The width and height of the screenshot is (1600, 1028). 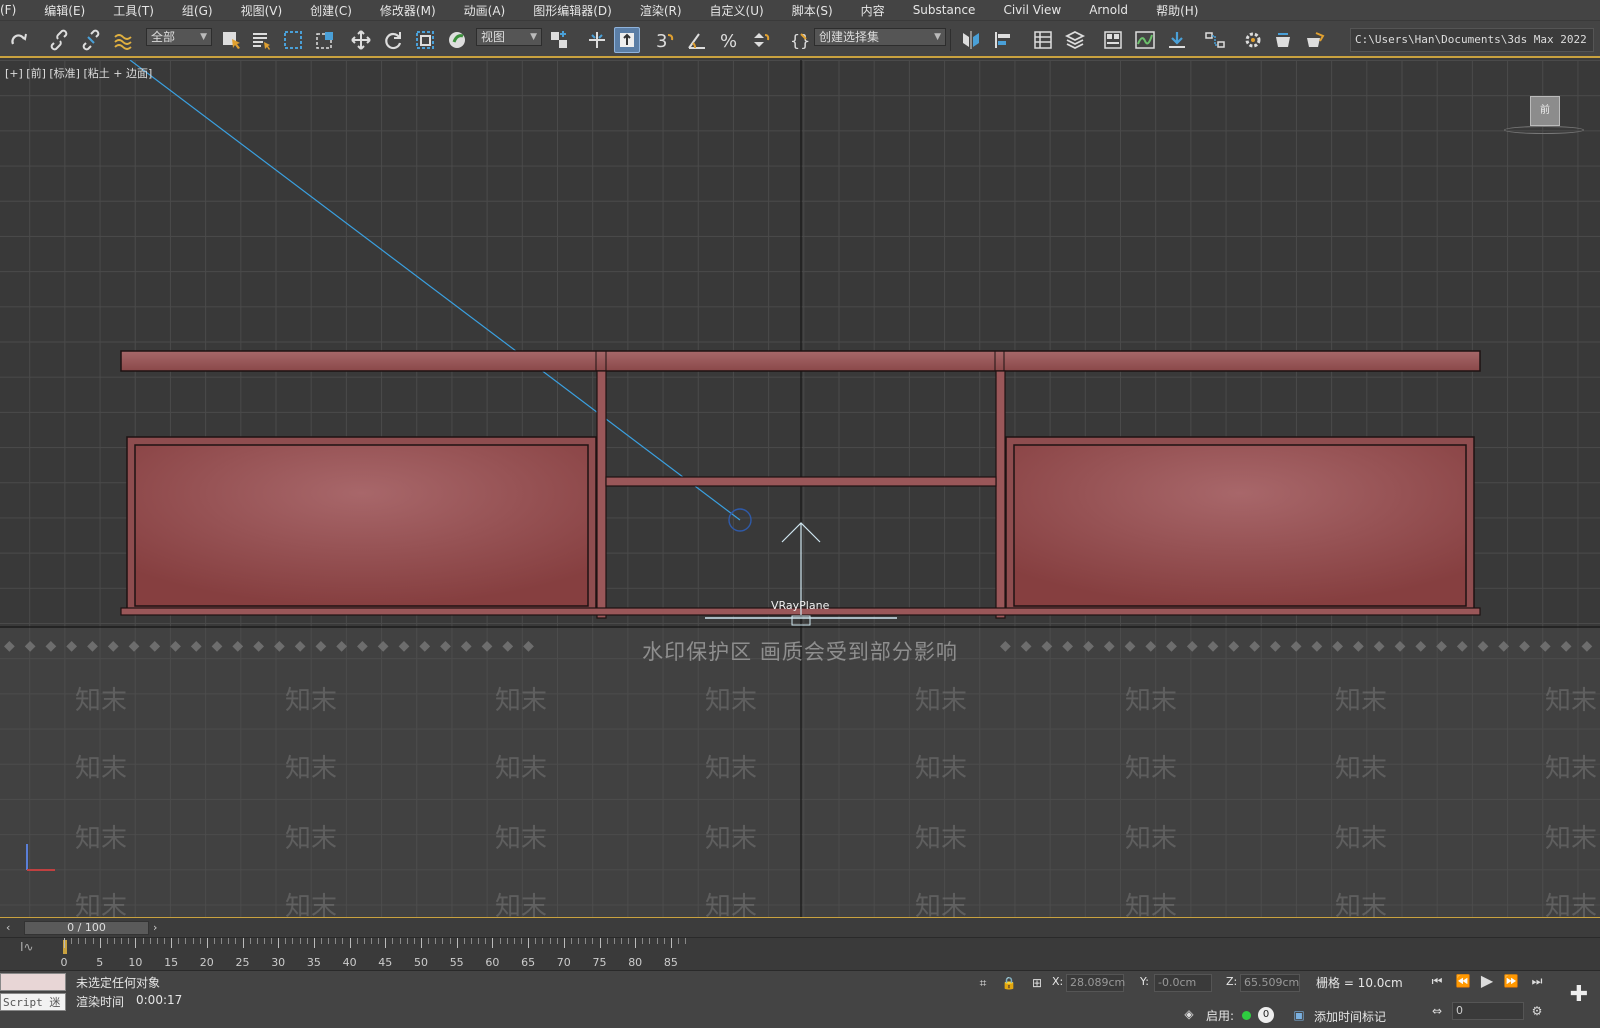 What do you see at coordinates (661, 10) in the screenshot?
I see `menu-item: 渲染(R)` at bounding box center [661, 10].